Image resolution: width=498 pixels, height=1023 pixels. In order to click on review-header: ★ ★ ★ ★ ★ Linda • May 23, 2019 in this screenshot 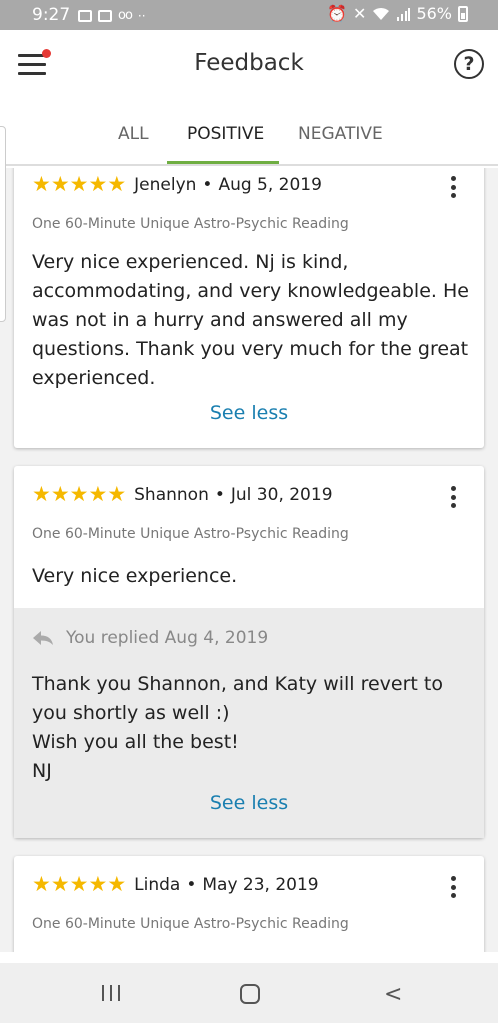, I will do `click(175, 884)`.